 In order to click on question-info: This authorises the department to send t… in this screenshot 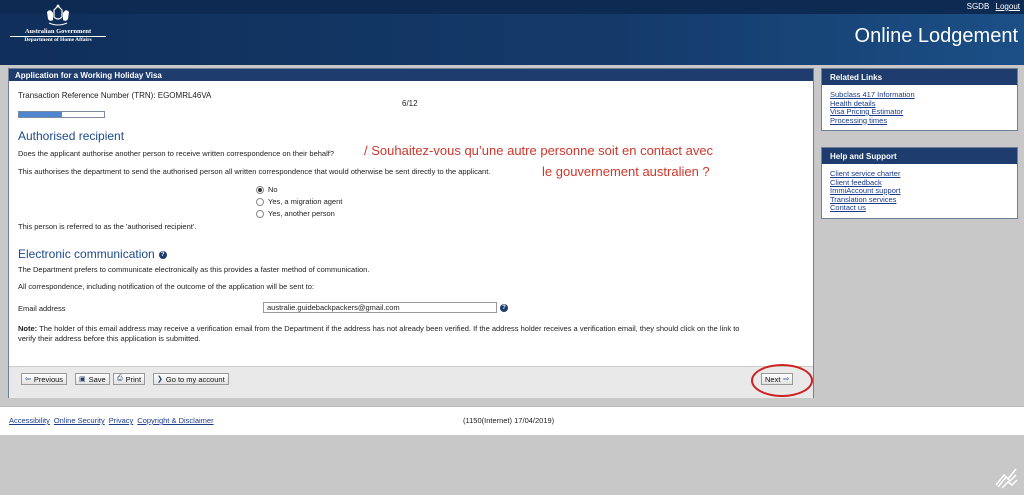, I will do `click(254, 171)`.